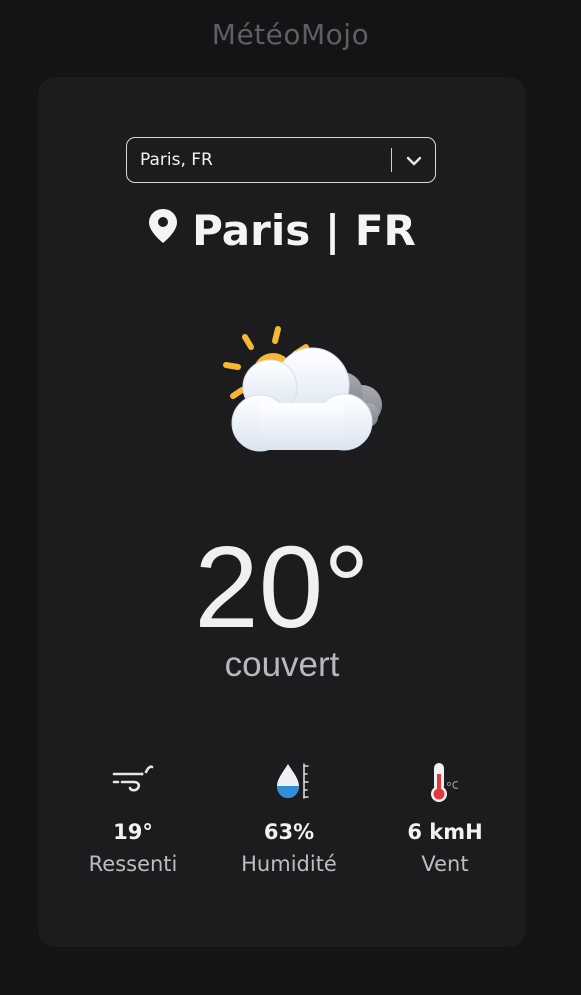 This screenshot has height=995, width=581. What do you see at coordinates (414, 161) in the screenshot?
I see `chevron-down-icon` at bounding box center [414, 161].